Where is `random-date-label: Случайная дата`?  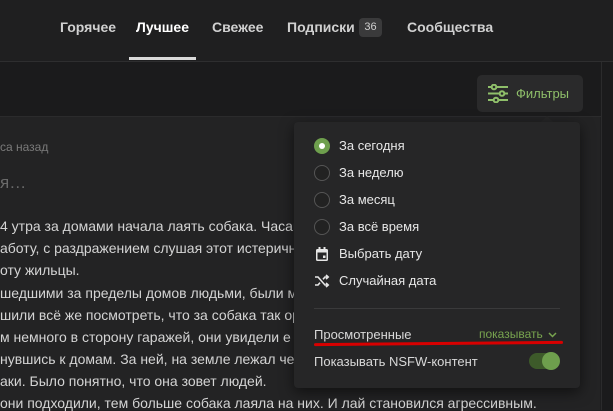
random-date-label: Случайная дата is located at coordinates (388, 280).